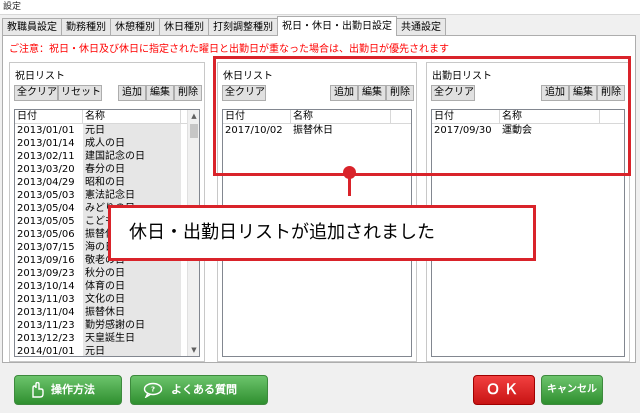 This screenshot has width=640, height=413. I want to click on row-date: 2017/10/02, so click(254, 130).